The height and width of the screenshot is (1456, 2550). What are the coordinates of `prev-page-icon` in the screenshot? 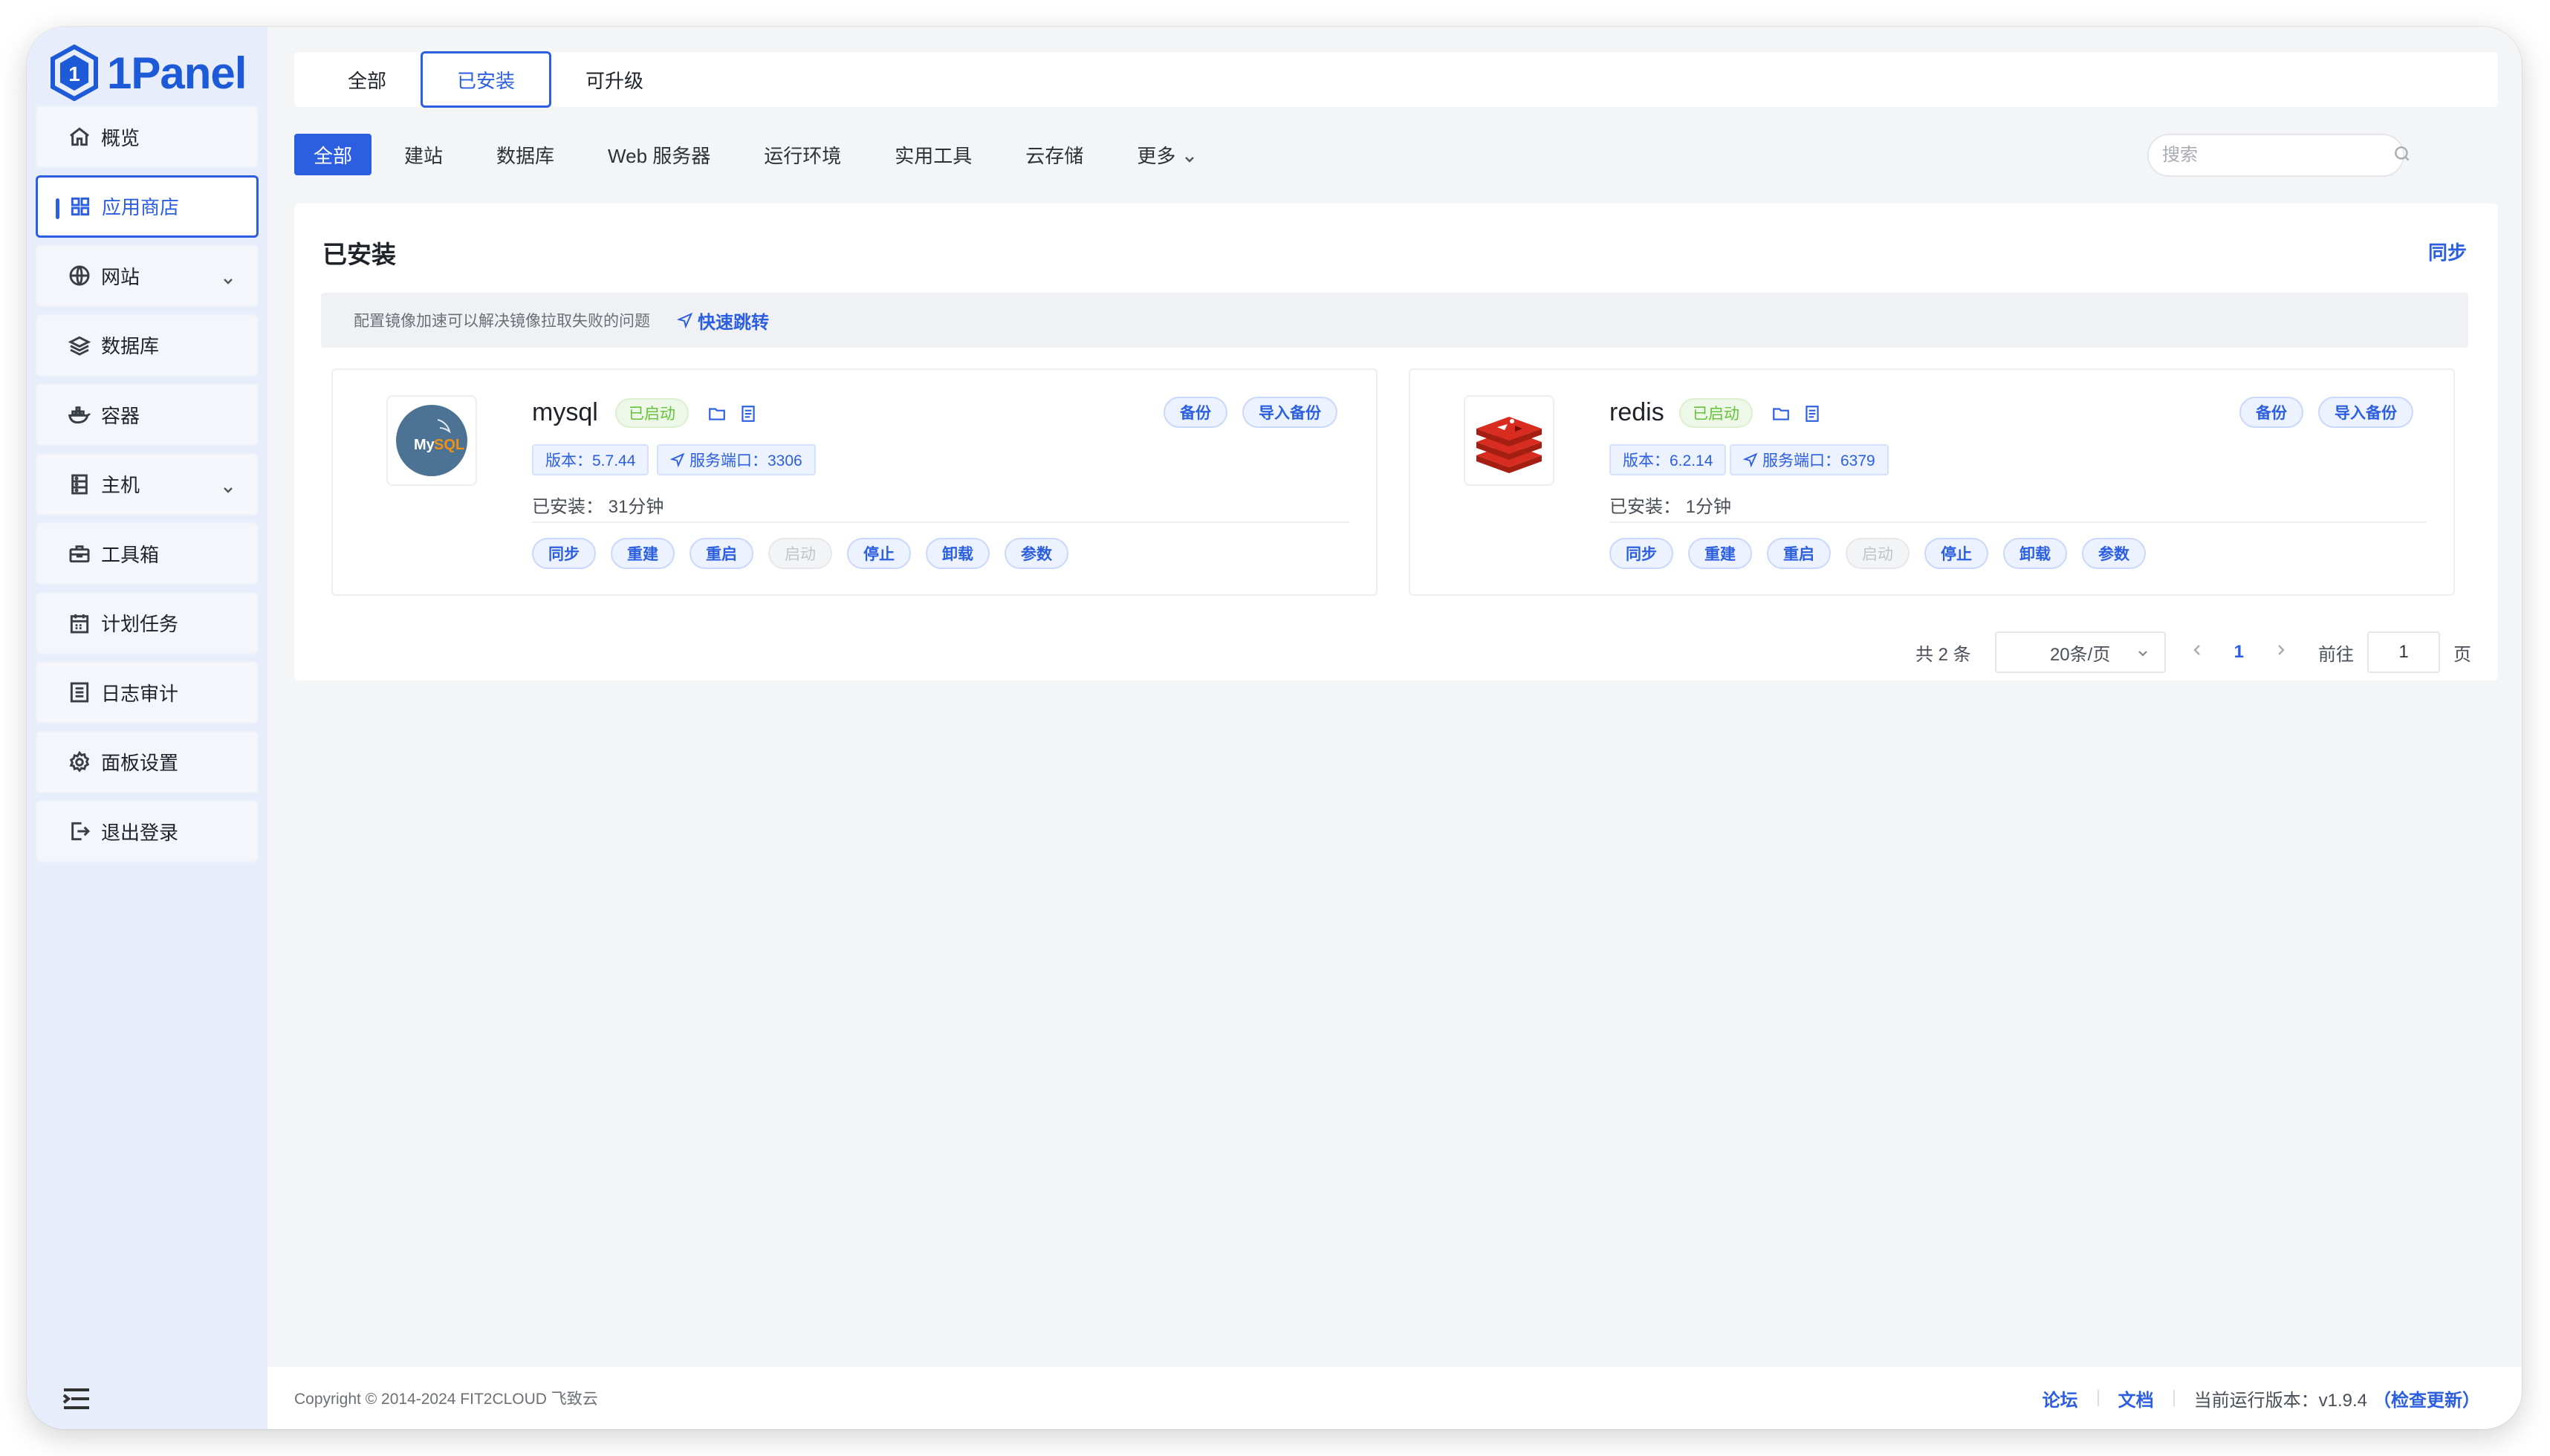 It's located at (2197, 652).